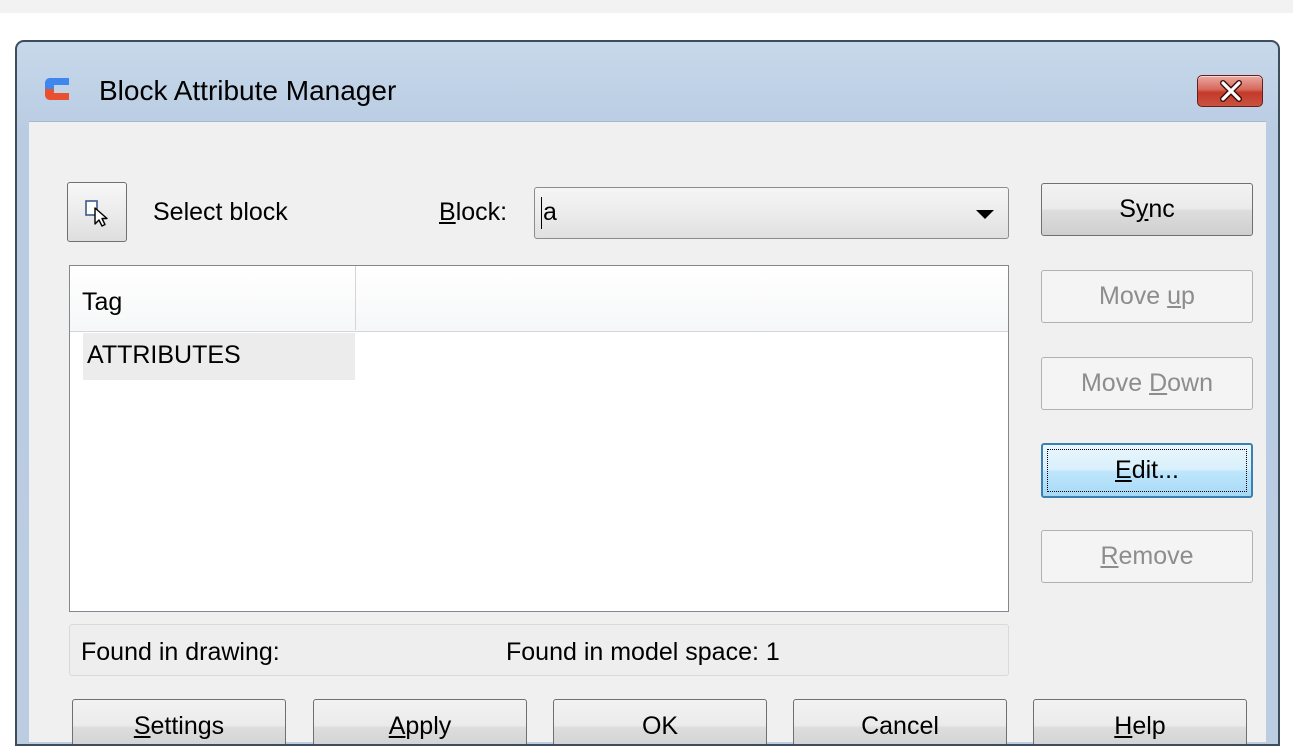  Describe the element at coordinates (220, 212) in the screenshot. I see `select-block-label: Select block` at that location.